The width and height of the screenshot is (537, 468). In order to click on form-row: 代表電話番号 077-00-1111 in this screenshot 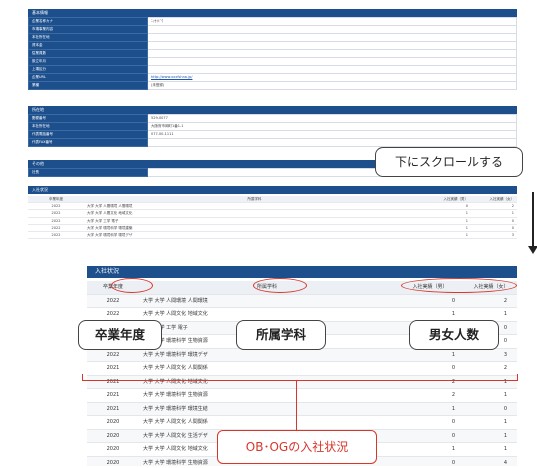, I will do `click(272, 134)`.